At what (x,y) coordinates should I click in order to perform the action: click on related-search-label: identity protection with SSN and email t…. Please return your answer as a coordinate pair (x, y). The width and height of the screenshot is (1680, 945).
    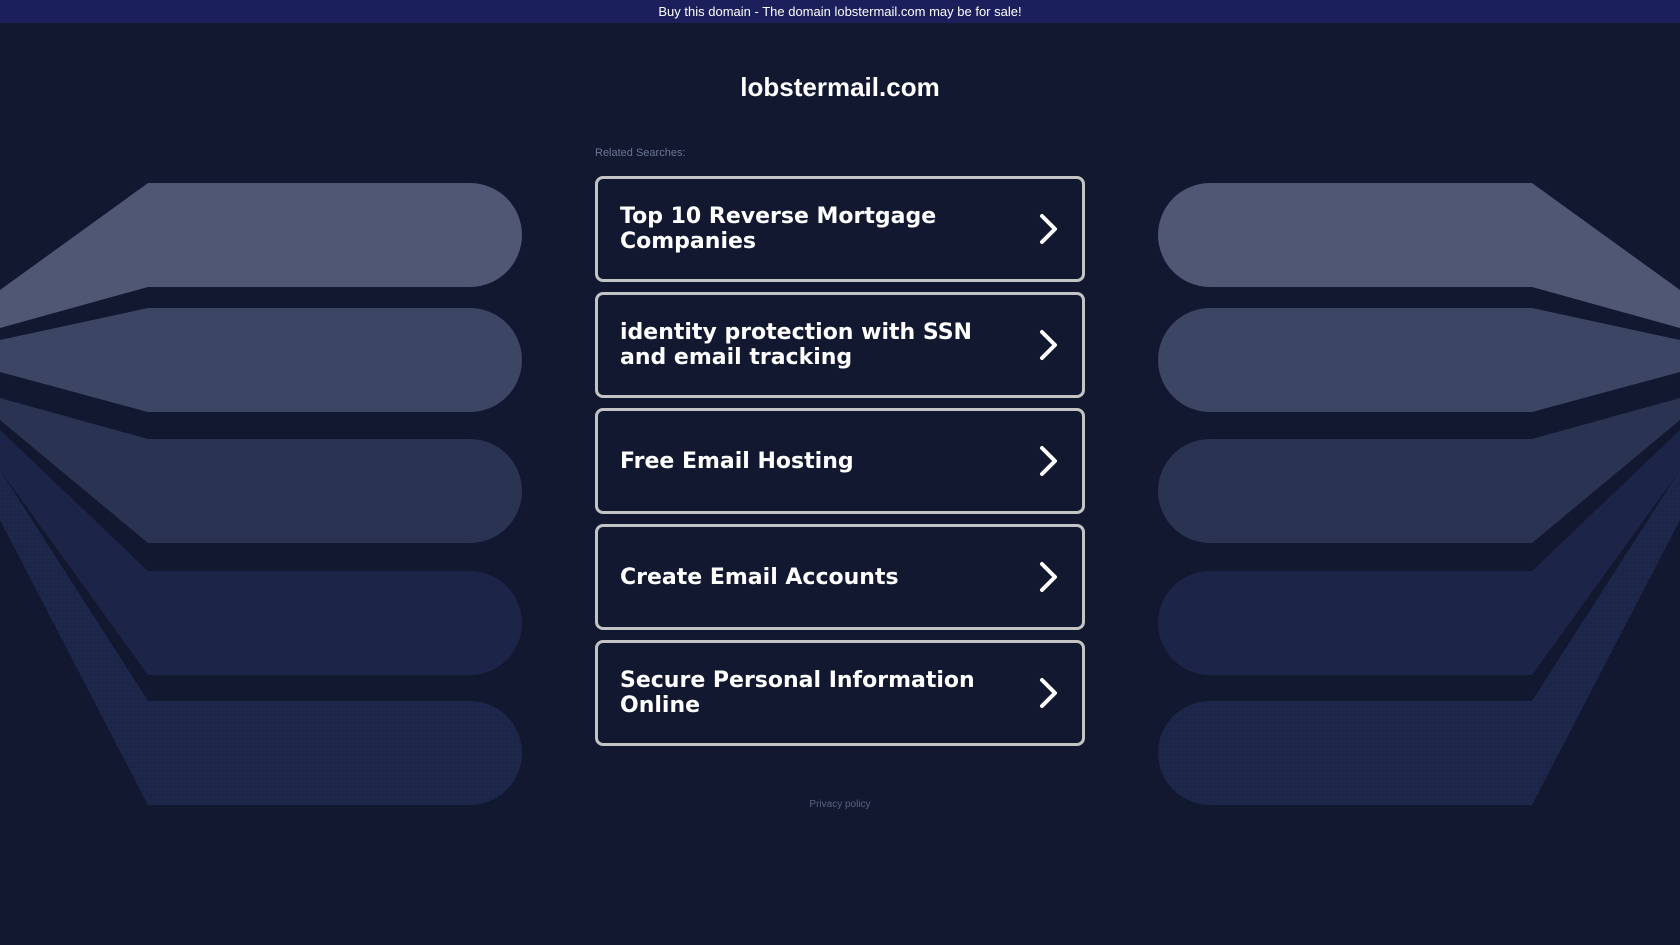
    Looking at the image, I should click on (796, 345).